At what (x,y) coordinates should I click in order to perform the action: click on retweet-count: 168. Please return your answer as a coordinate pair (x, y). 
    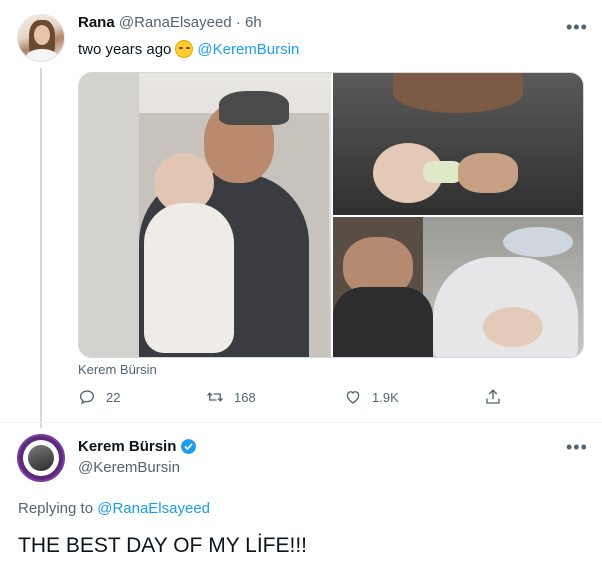
    Looking at the image, I should click on (245, 397).